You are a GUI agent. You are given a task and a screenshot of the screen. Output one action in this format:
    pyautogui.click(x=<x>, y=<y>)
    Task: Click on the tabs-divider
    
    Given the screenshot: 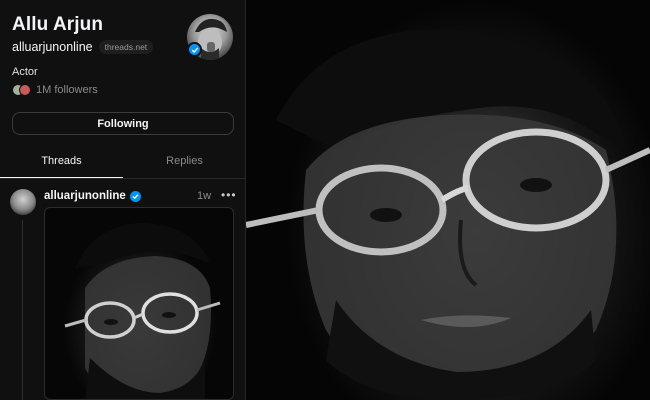 What is the action you would take?
    pyautogui.click(x=123, y=178)
    